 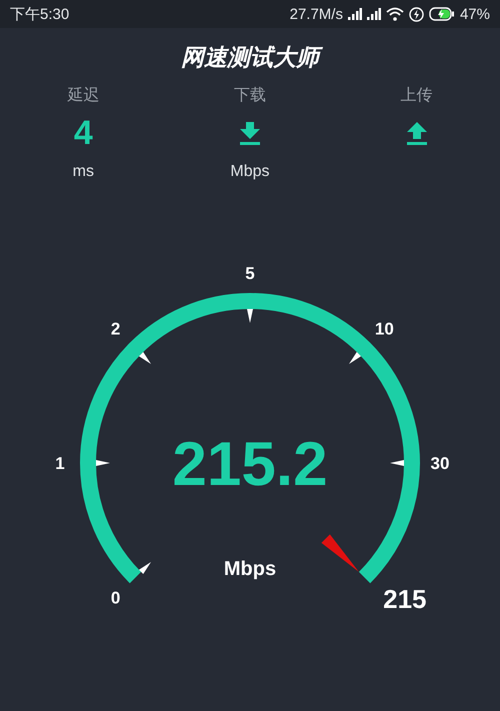 What do you see at coordinates (475, 14) in the screenshot?
I see `battery-percent: 47%` at bounding box center [475, 14].